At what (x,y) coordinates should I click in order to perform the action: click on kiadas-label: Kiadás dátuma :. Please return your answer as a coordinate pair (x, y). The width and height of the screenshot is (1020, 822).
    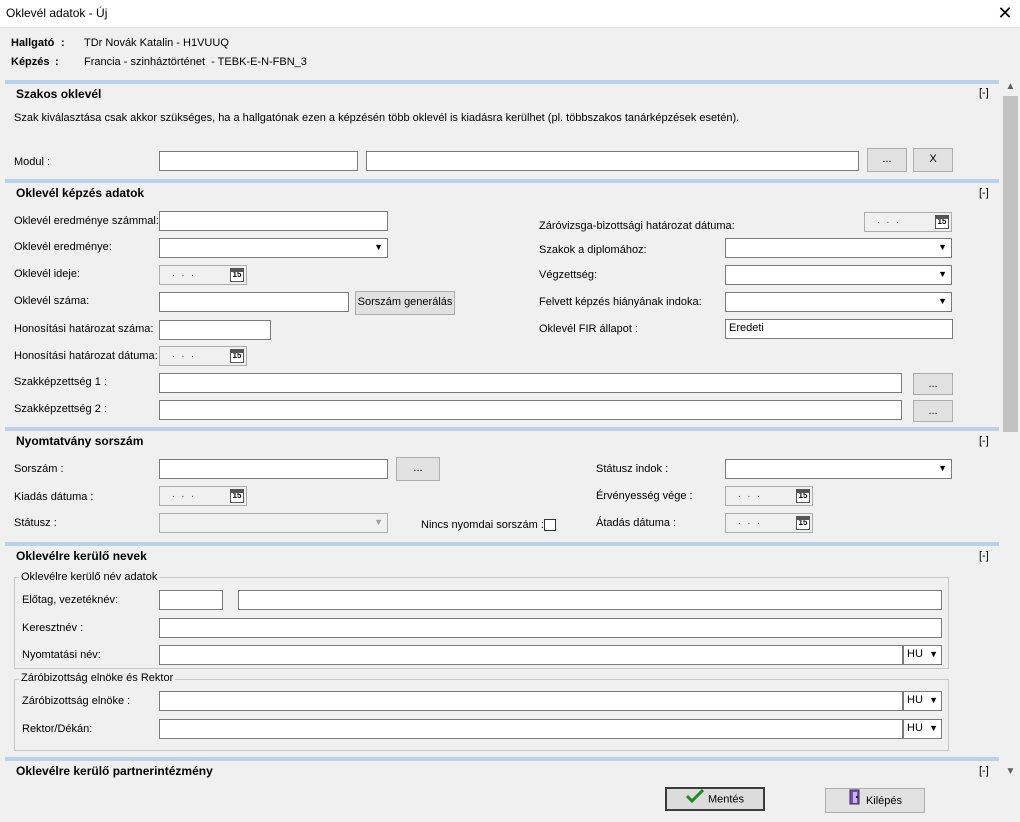
    Looking at the image, I should click on (54, 497).